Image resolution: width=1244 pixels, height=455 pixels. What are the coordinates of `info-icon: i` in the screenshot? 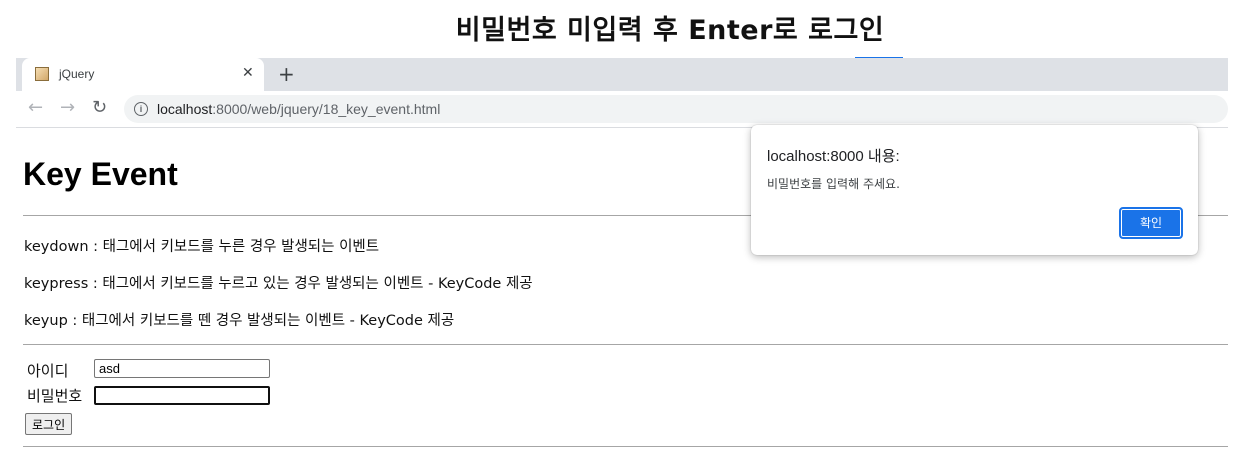 It's located at (141, 109).